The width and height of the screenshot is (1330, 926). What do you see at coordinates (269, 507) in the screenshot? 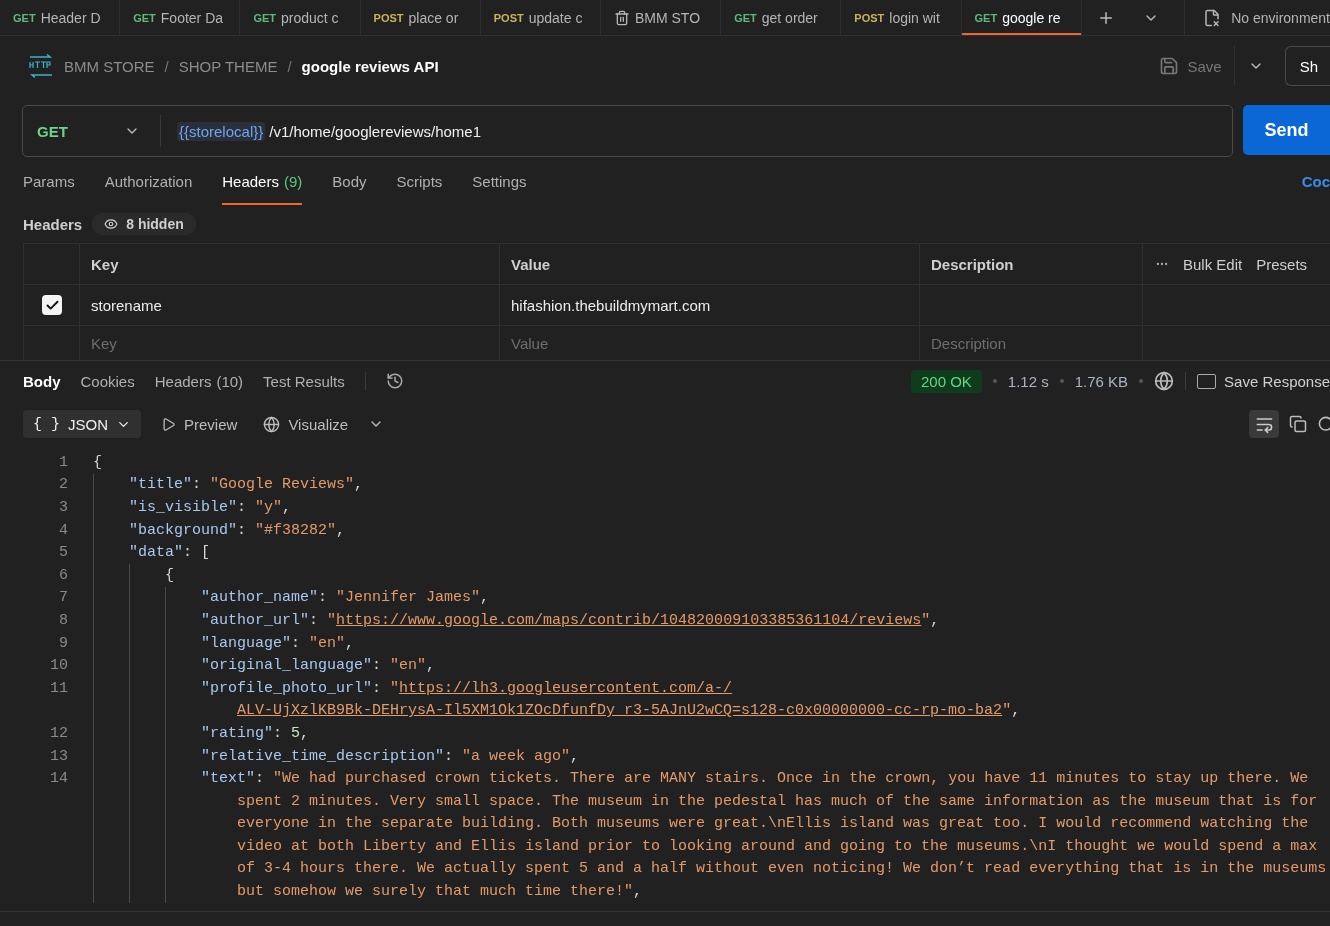
I see `json-string: "y"` at bounding box center [269, 507].